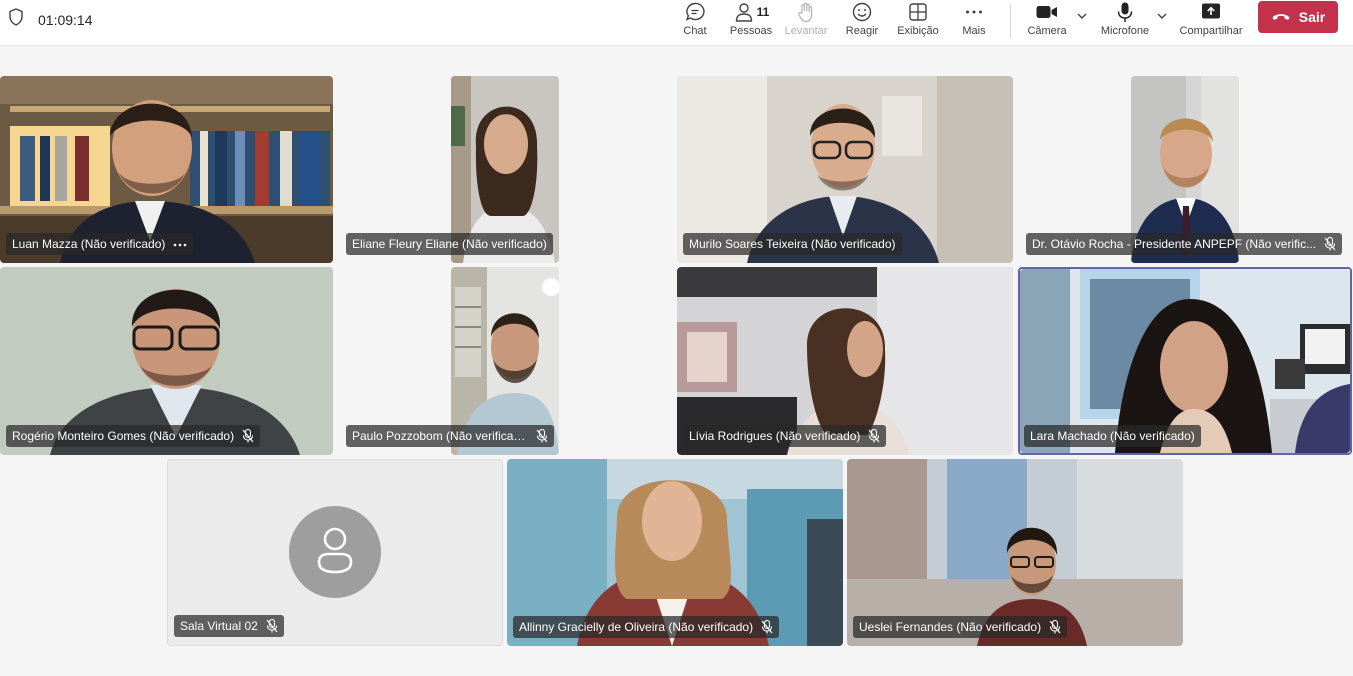  What do you see at coordinates (974, 31) in the screenshot?
I see `more-label: Mais` at bounding box center [974, 31].